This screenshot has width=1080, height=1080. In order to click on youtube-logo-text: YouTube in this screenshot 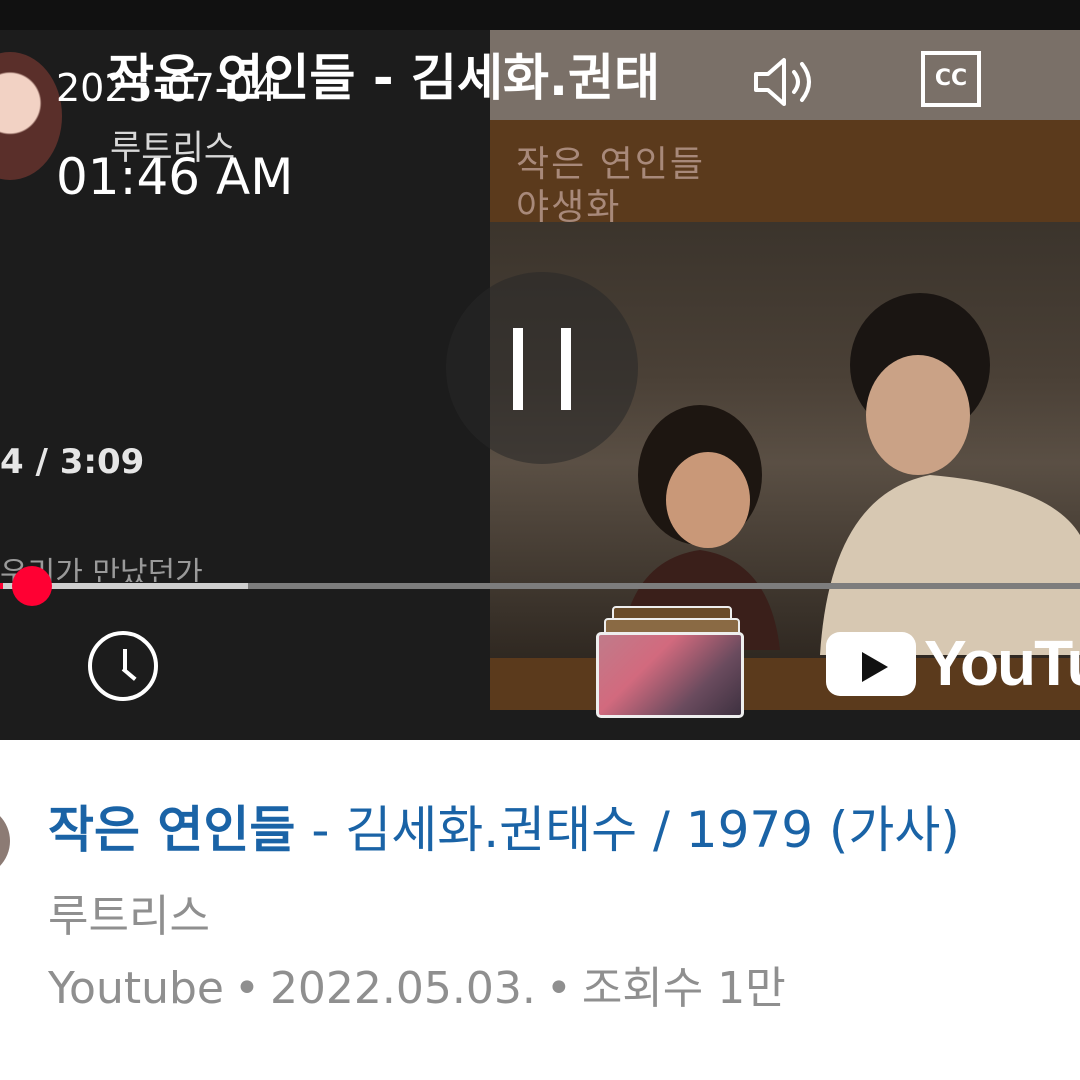, I will do `click(1002, 663)`.